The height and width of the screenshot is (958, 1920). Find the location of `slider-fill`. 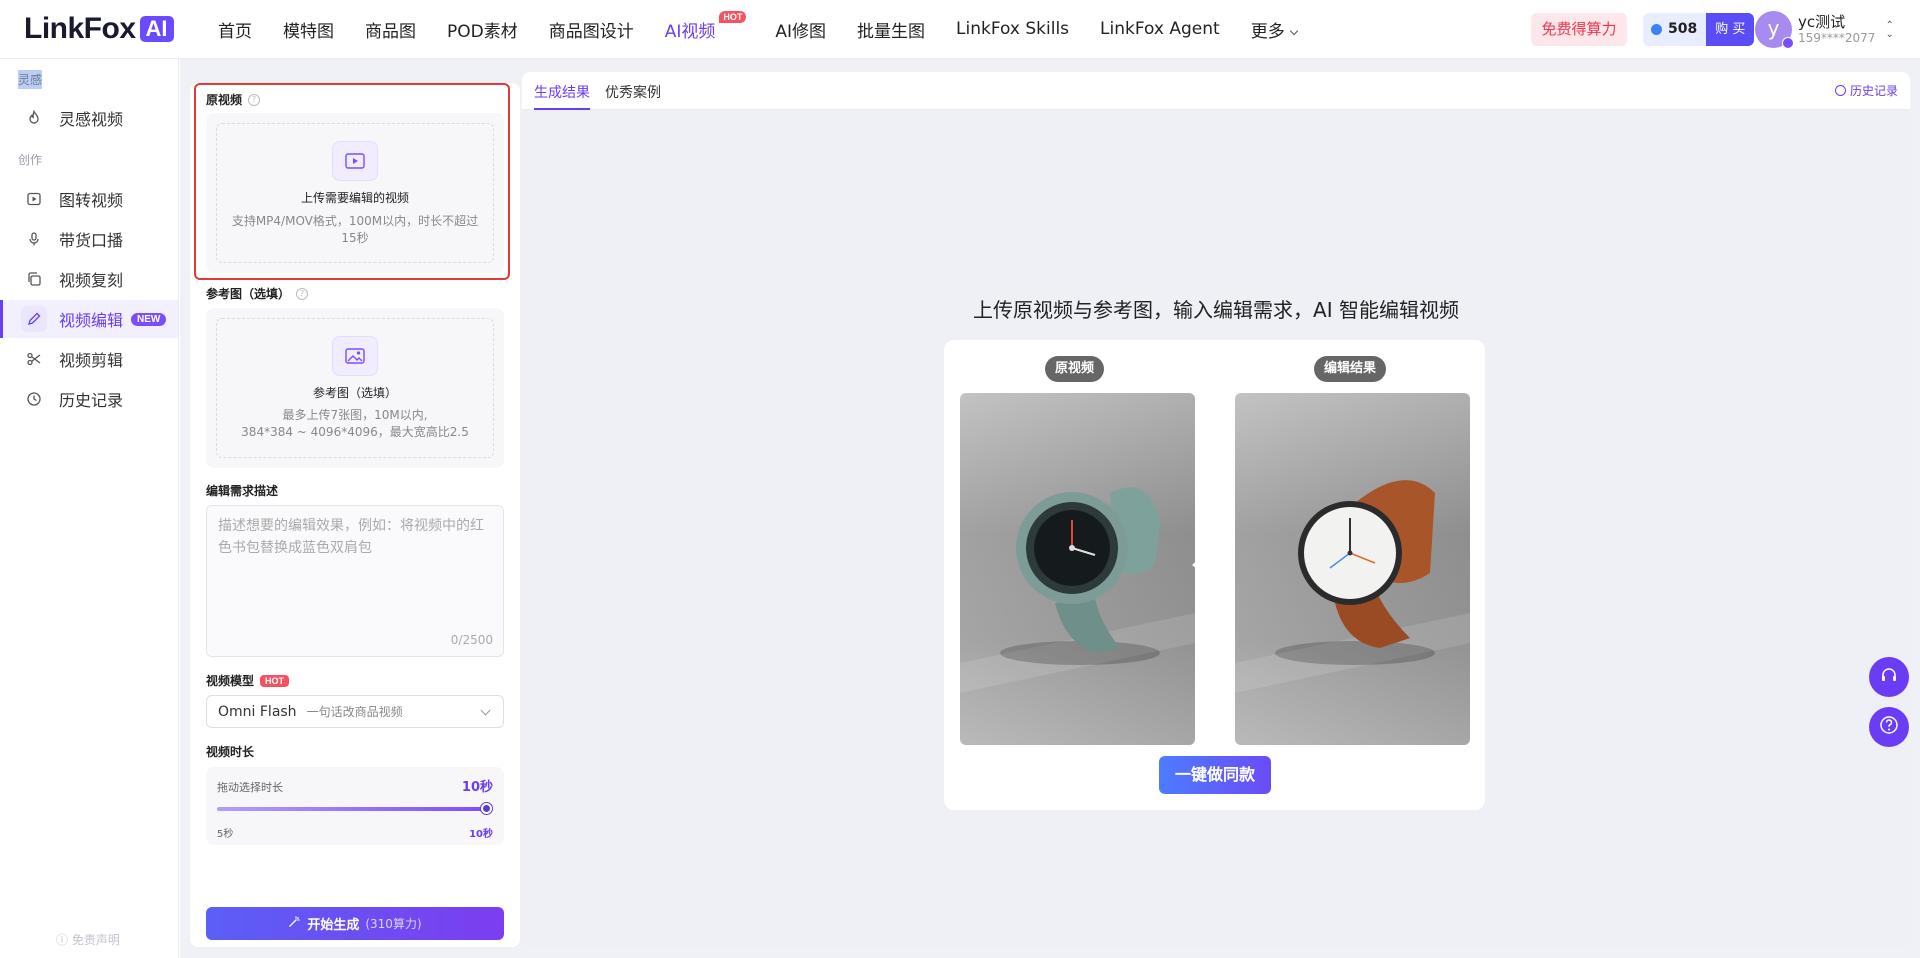

slider-fill is located at coordinates (351, 809).